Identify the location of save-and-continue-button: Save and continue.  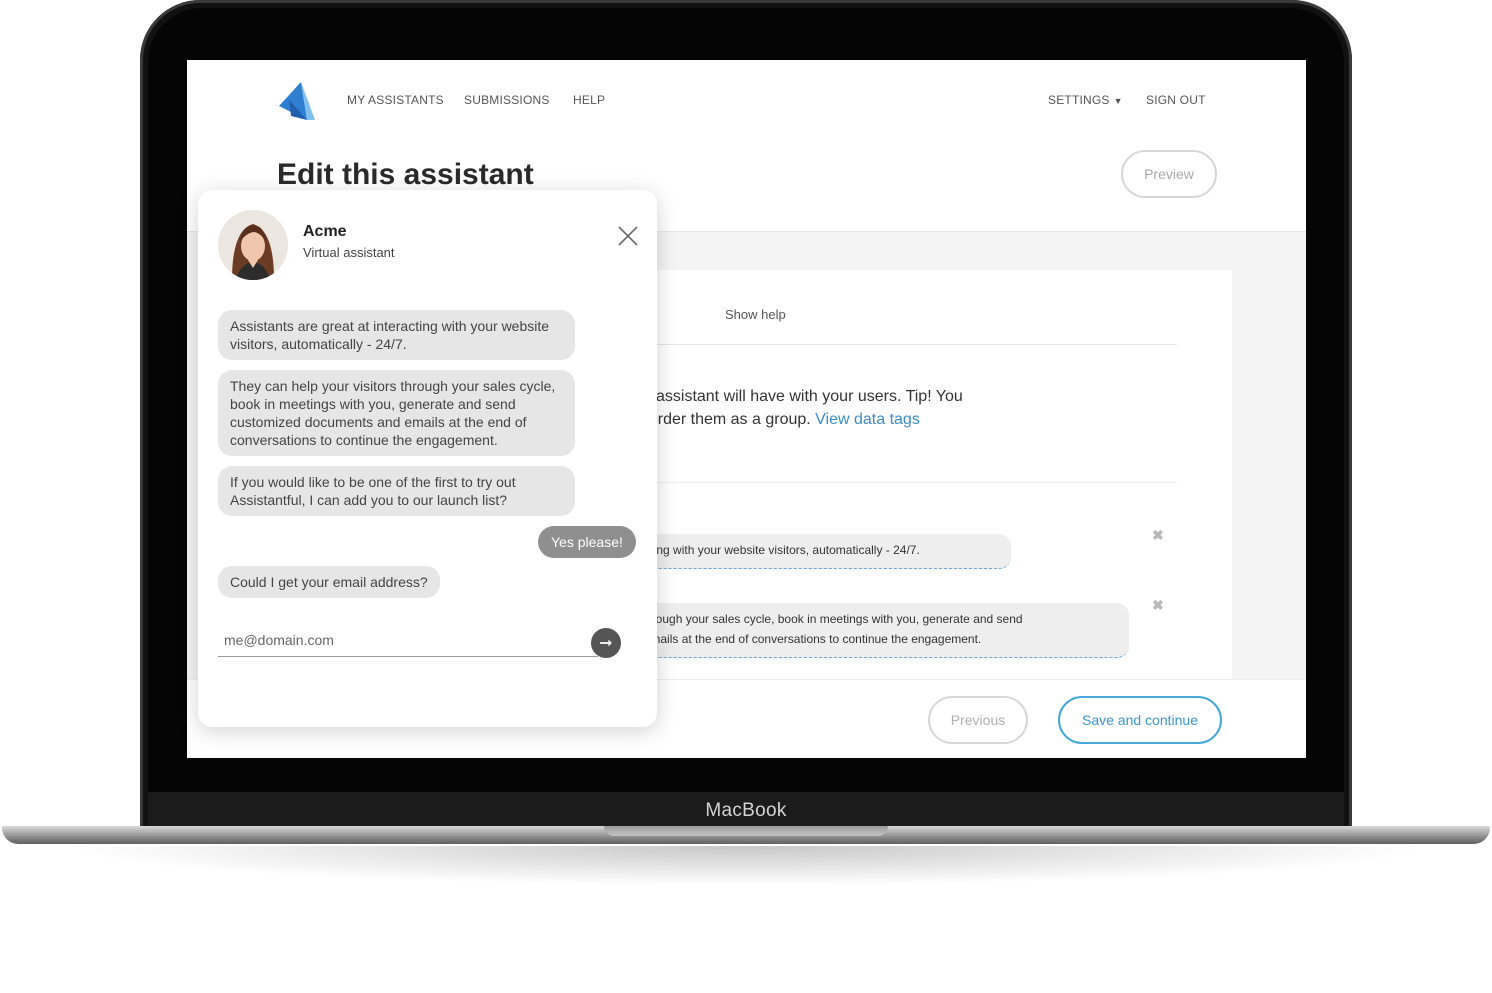
(1140, 720).